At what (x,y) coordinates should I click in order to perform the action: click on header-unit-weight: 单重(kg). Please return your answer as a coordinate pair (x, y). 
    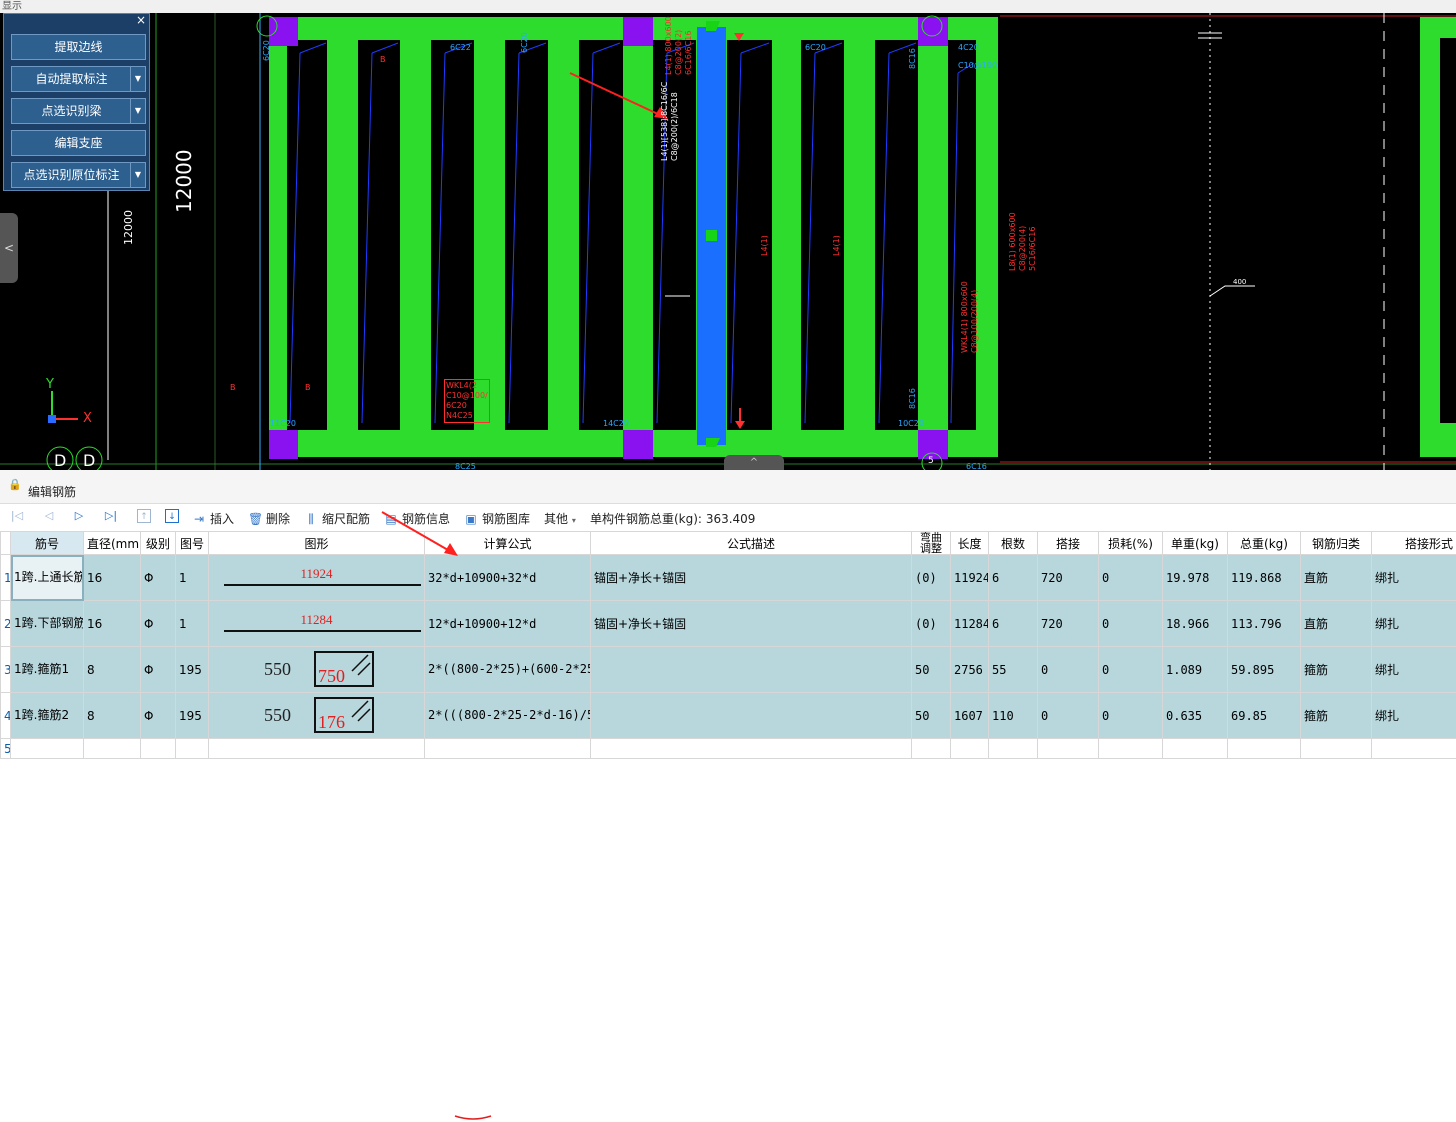
    Looking at the image, I should click on (1195, 543).